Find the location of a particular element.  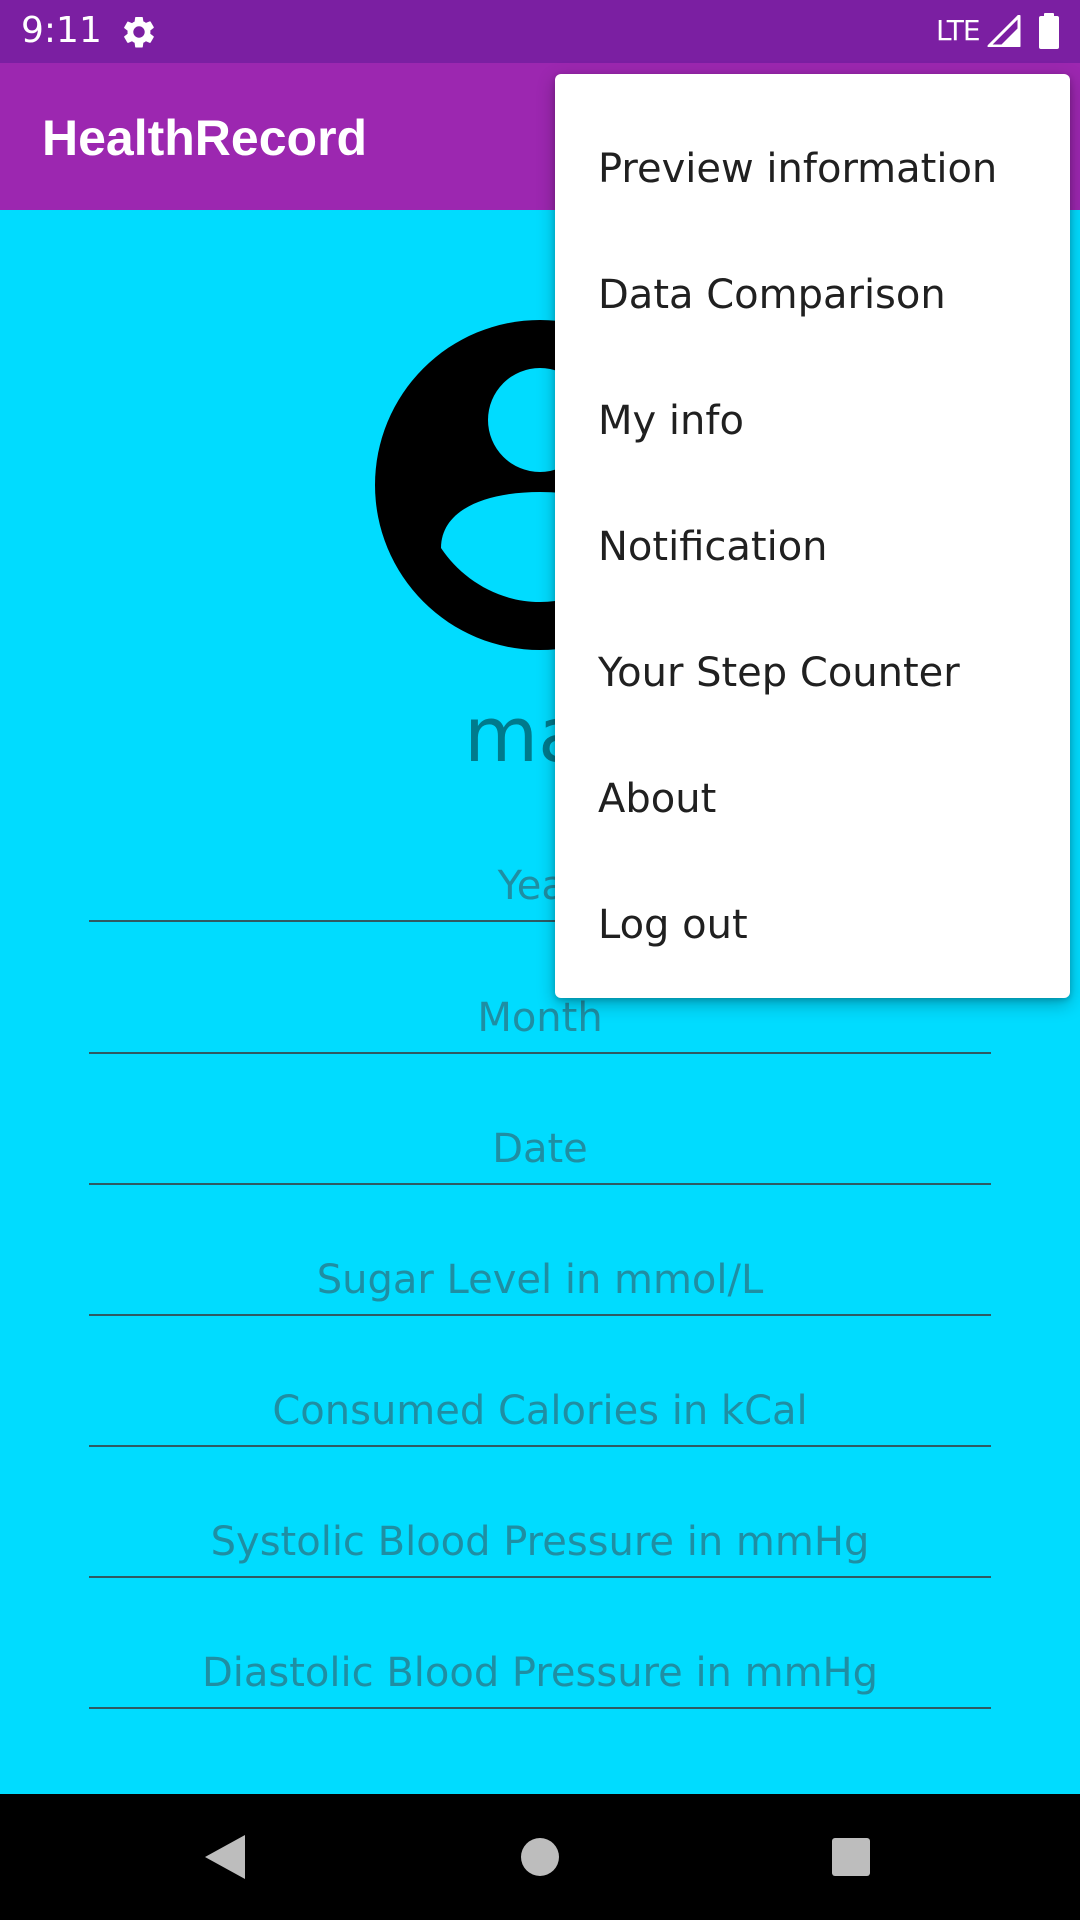

navigation-bar is located at coordinates (540, 1857).